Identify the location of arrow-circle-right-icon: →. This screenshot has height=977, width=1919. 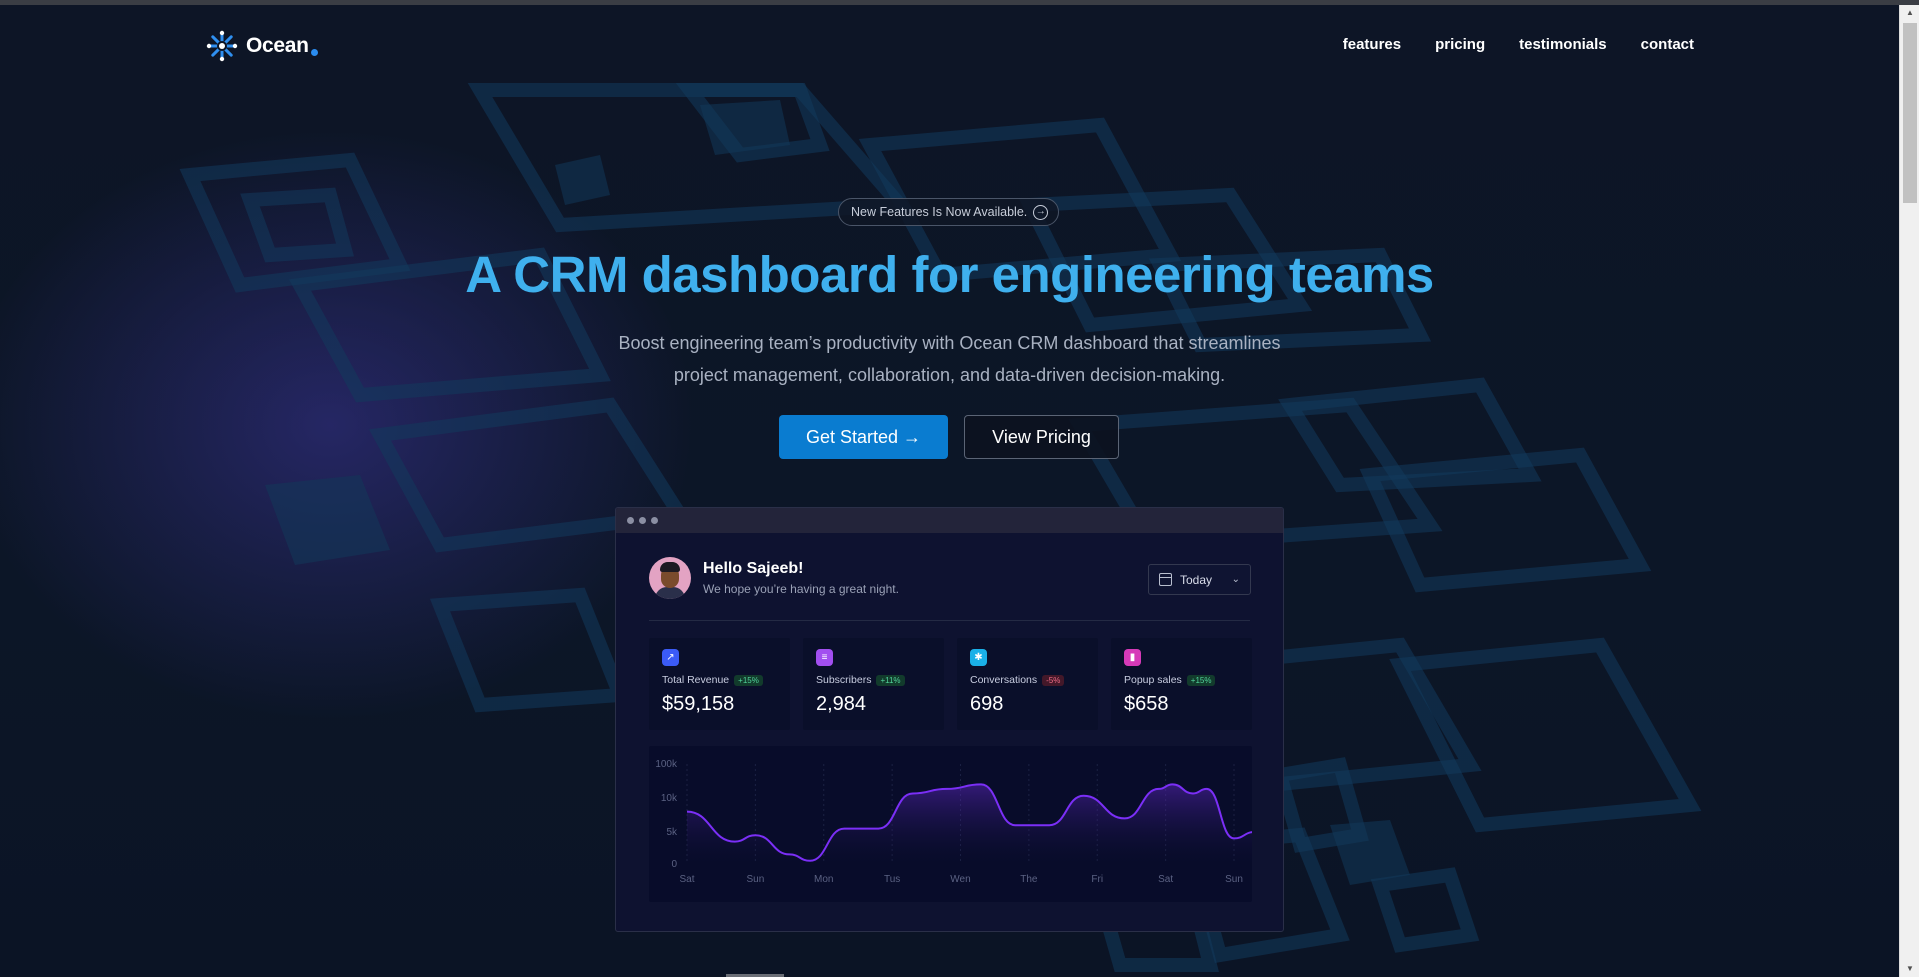
(1041, 212).